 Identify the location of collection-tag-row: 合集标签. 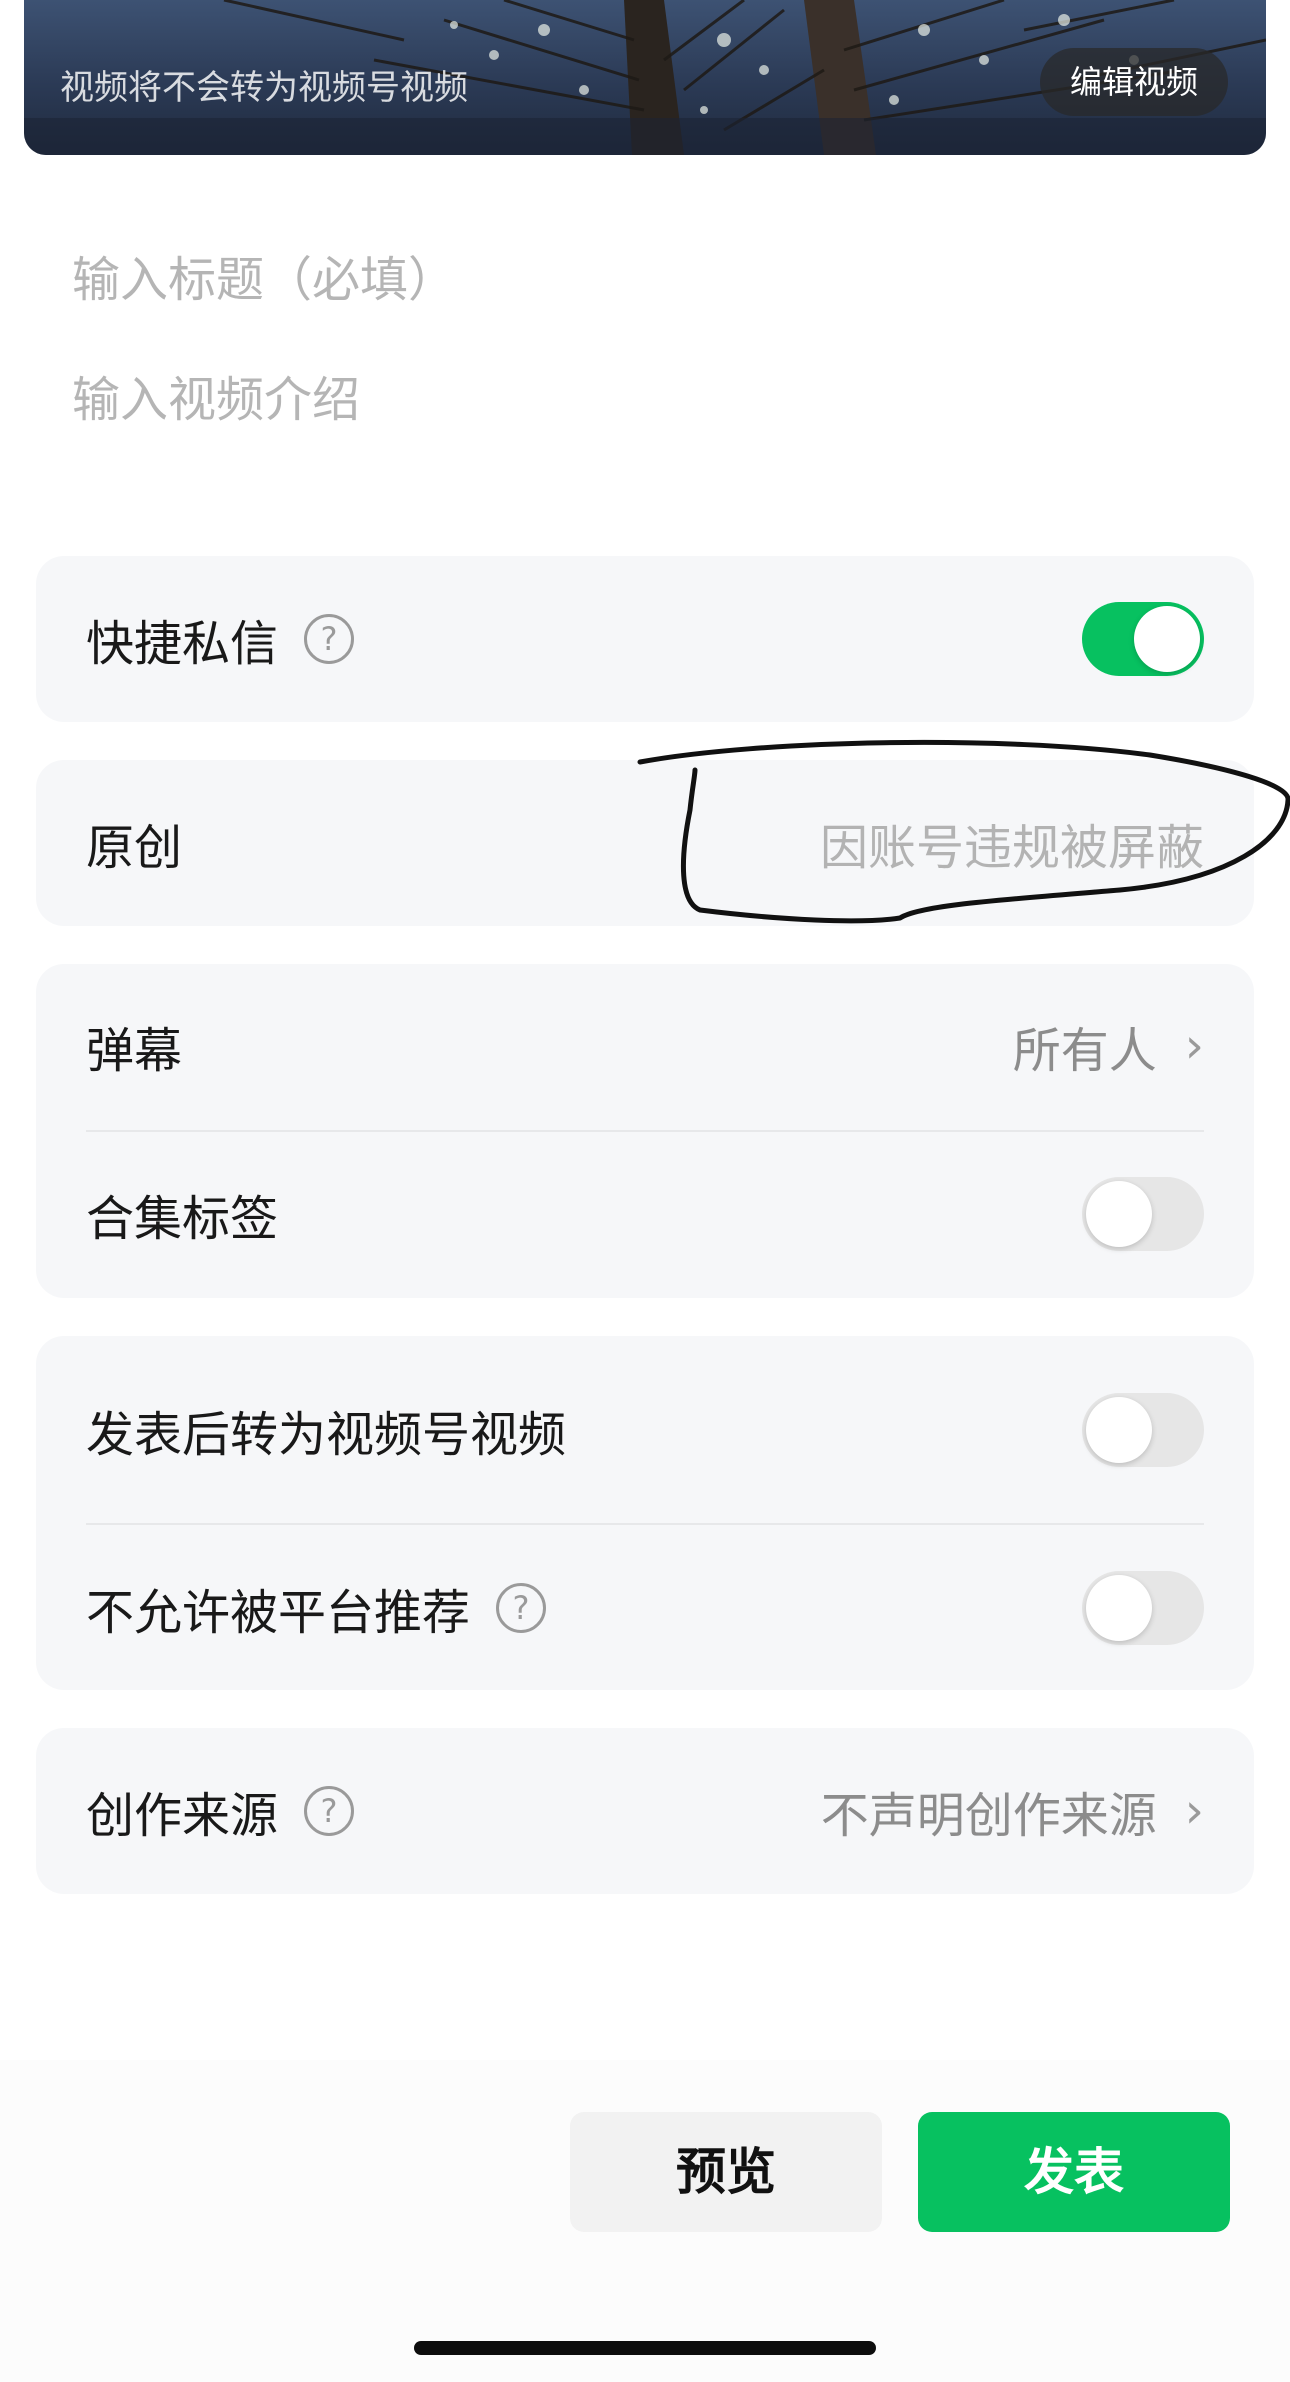
(645, 1214).